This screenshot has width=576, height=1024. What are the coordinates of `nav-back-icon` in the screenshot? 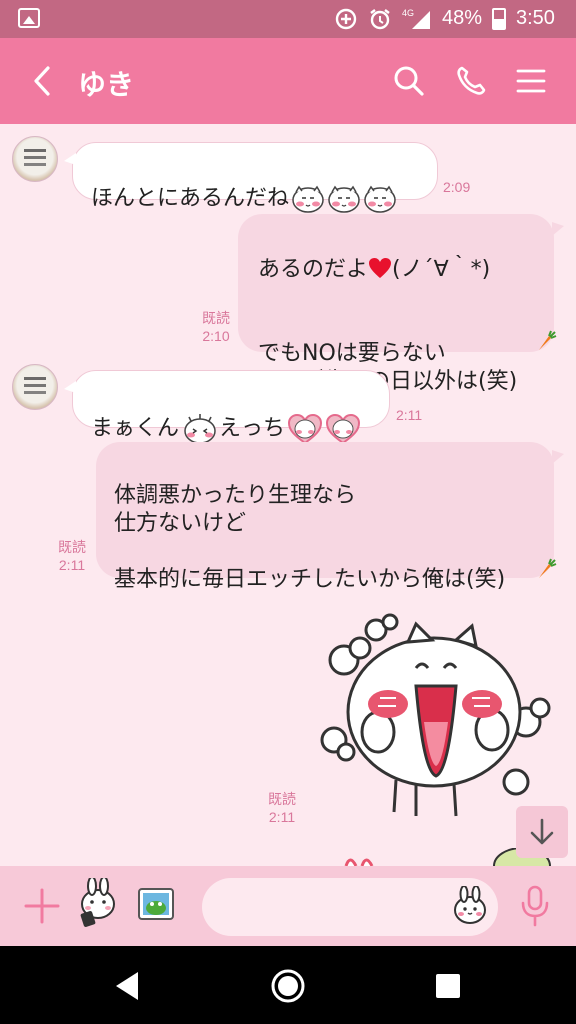 It's located at (128, 986).